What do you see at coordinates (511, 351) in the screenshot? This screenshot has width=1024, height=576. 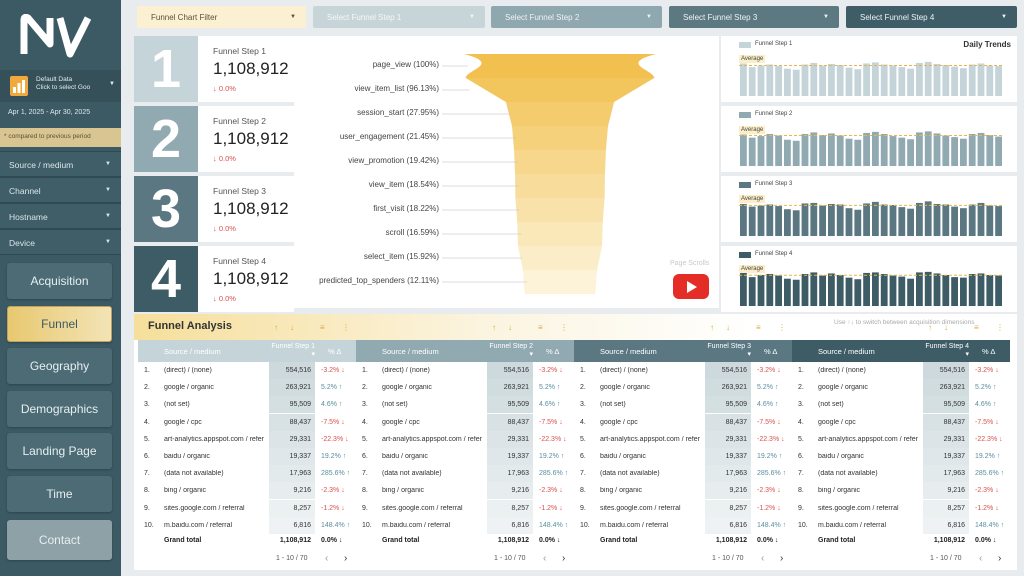 I see `column-header-step: Funnel Step 2 ▾` at bounding box center [511, 351].